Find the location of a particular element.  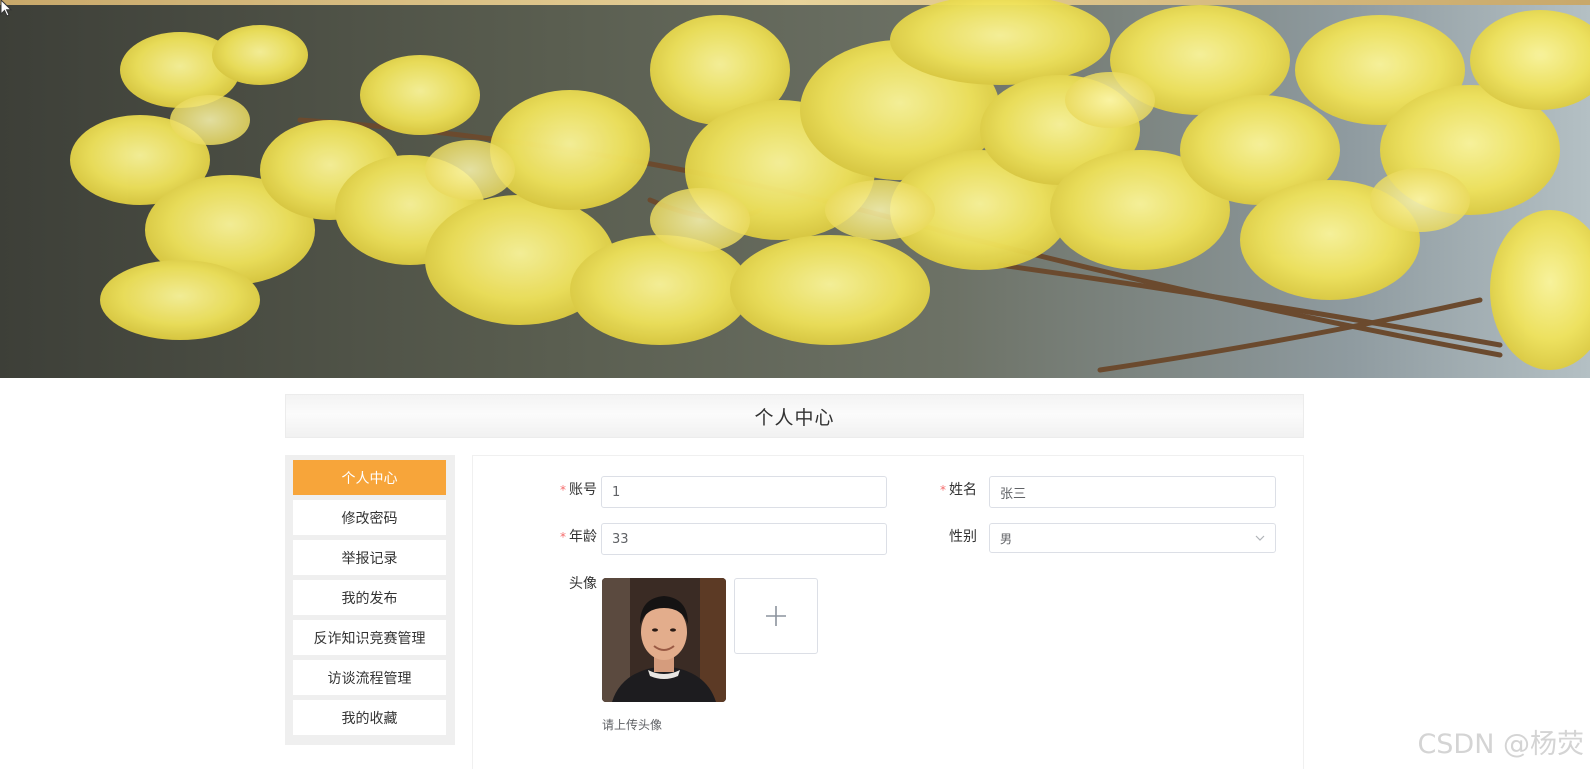

account-label: * 账号 is located at coordinates (578, 490).